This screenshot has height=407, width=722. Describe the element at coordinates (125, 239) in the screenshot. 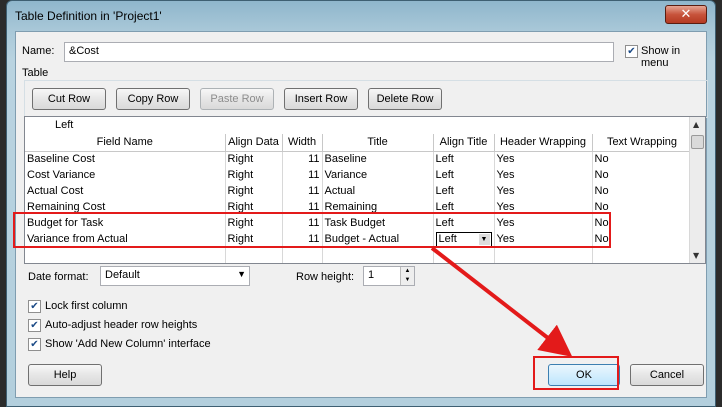

I see `cell-field-name: Variance from Actual` at that location.